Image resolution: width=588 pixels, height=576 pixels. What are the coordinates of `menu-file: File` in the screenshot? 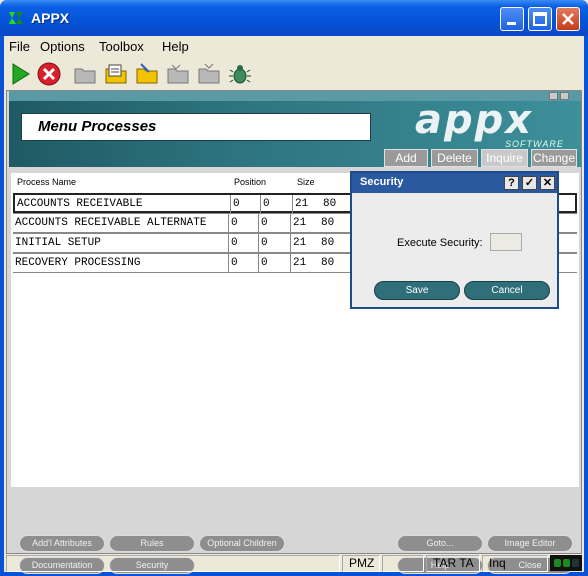 It's located at (19, 46).